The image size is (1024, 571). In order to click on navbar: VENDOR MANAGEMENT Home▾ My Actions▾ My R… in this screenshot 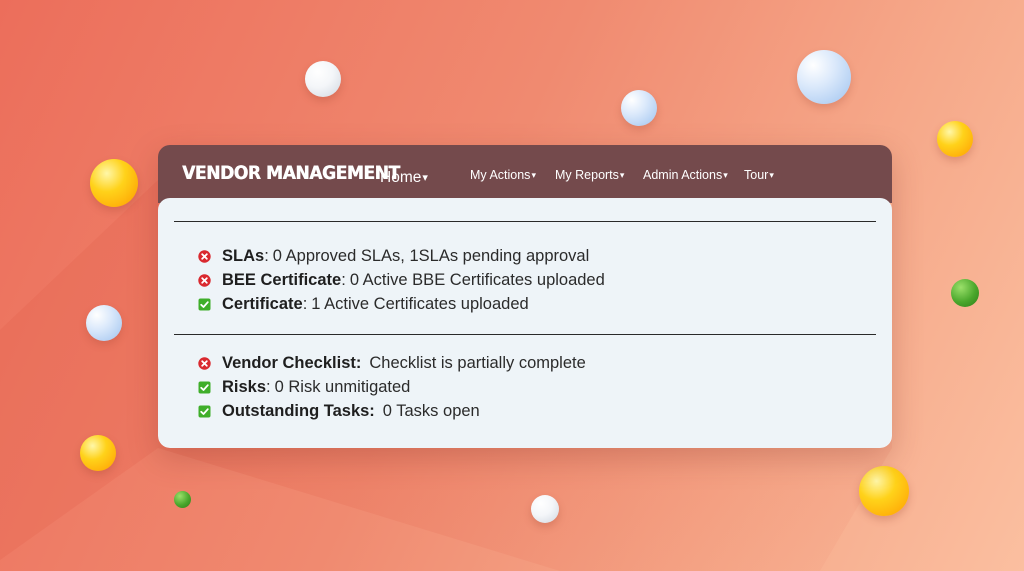, I will do `click(525, 174)`.